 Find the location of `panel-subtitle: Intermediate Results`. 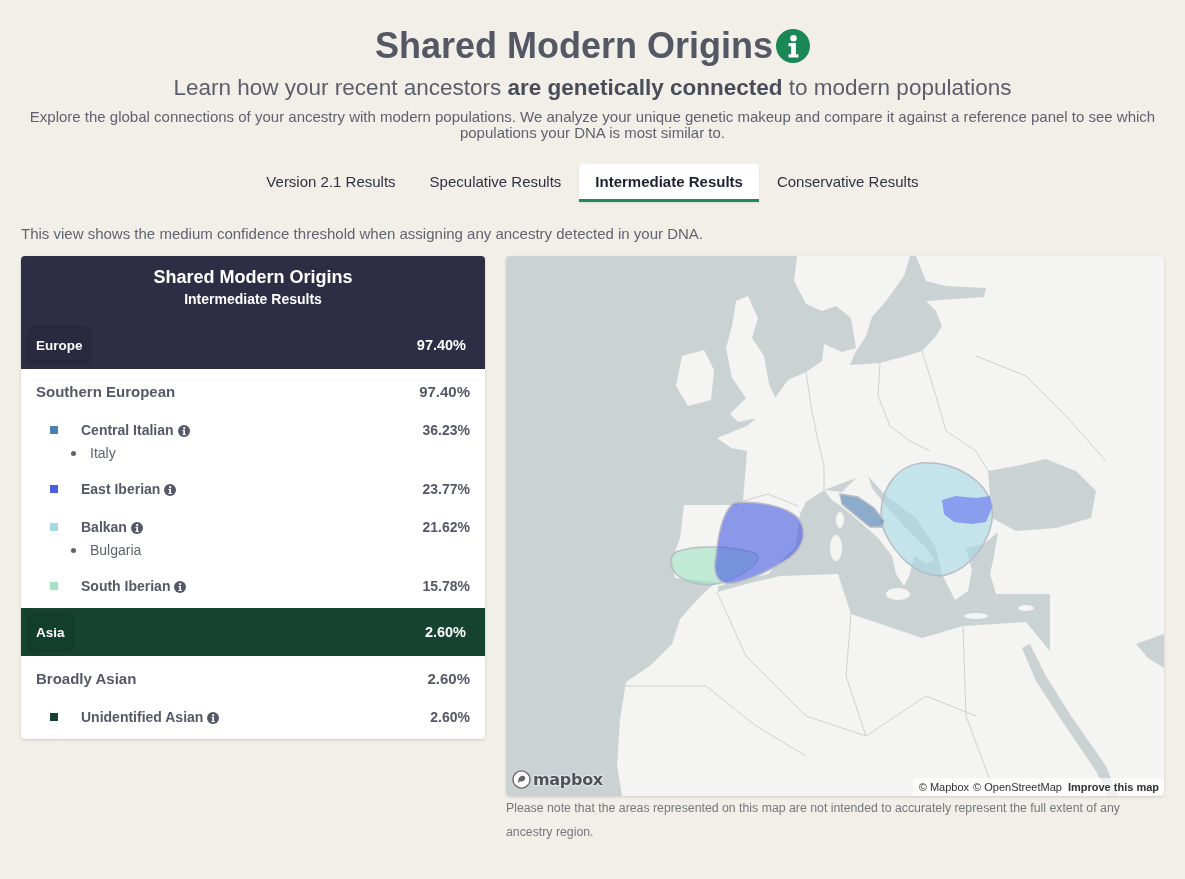

panel-subtitle: Intermediate Results is located at coordinates (253, 299).